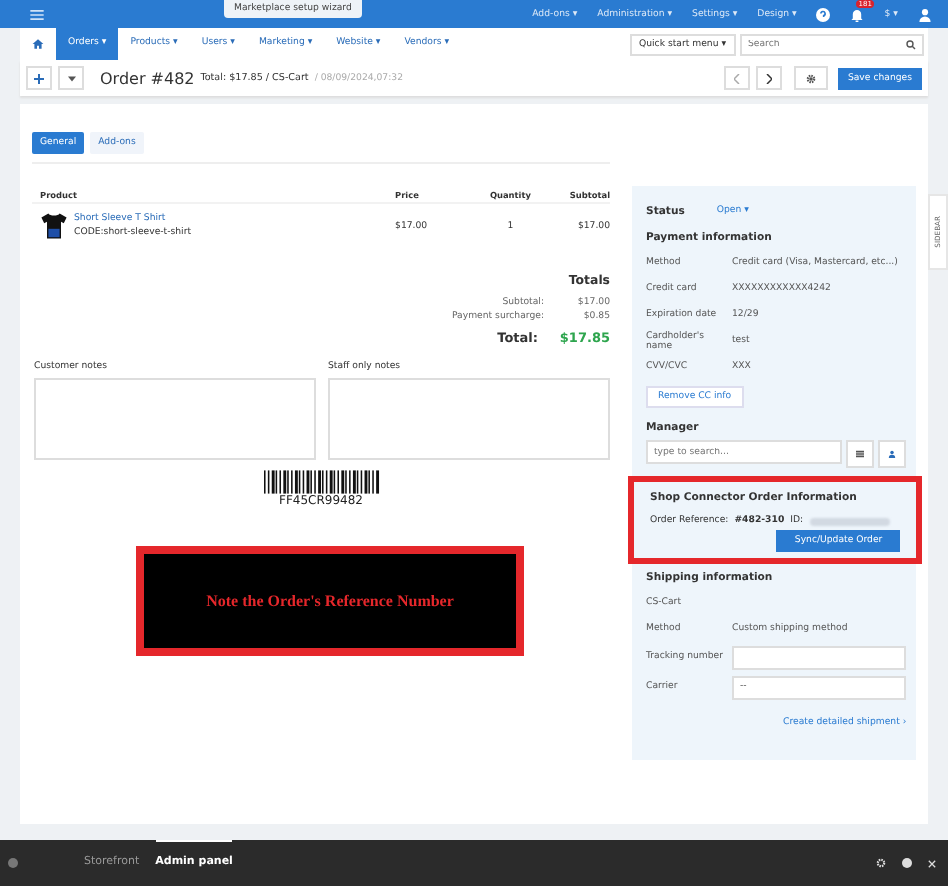 The image size is (948, 886). I want to click on list-button, so click(860, 454).